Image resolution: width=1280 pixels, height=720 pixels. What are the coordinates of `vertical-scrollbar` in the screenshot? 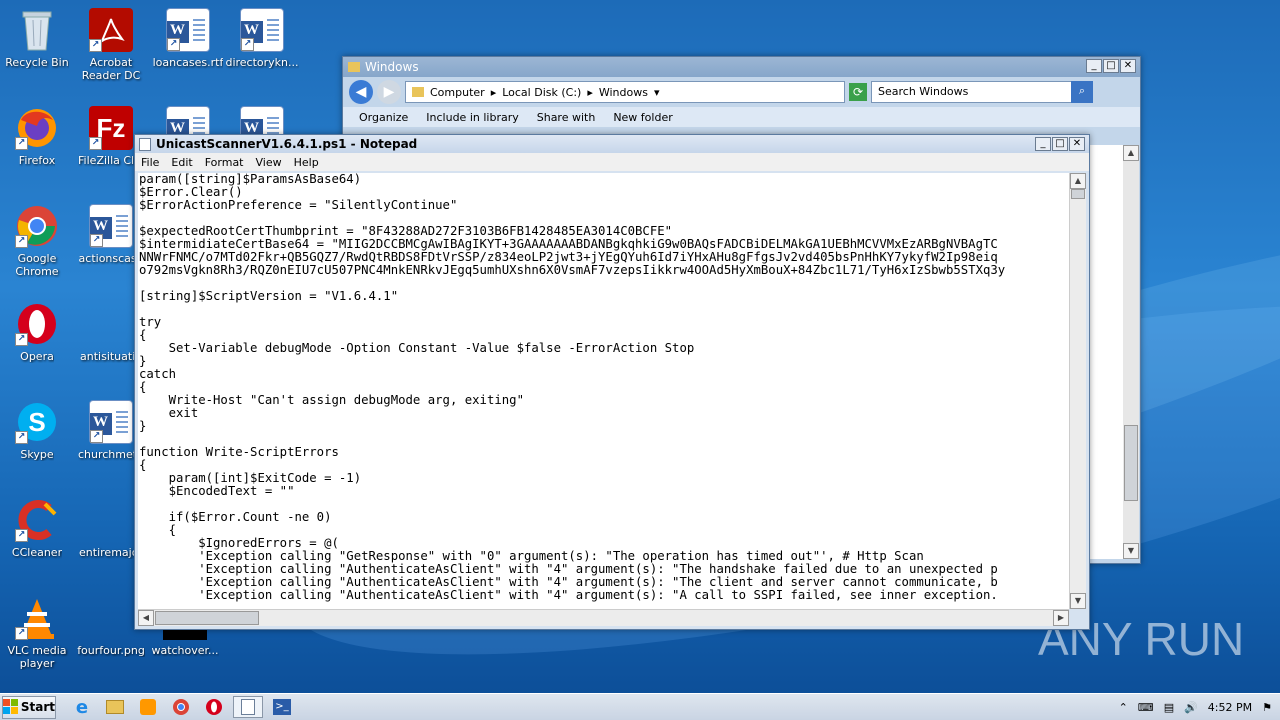 It's located at (1131, 357).